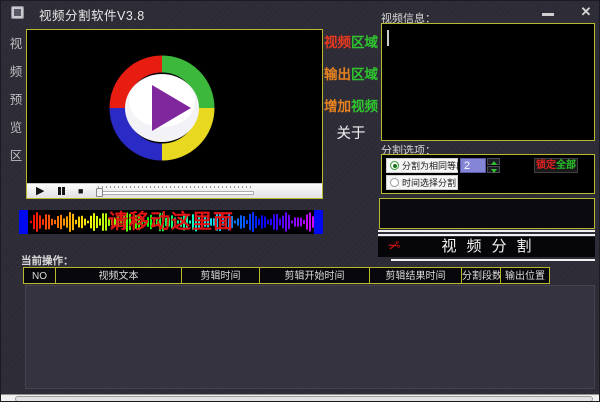  I want to click on col-header-clip-result: 剪辑结果时间, so click(415, 275).